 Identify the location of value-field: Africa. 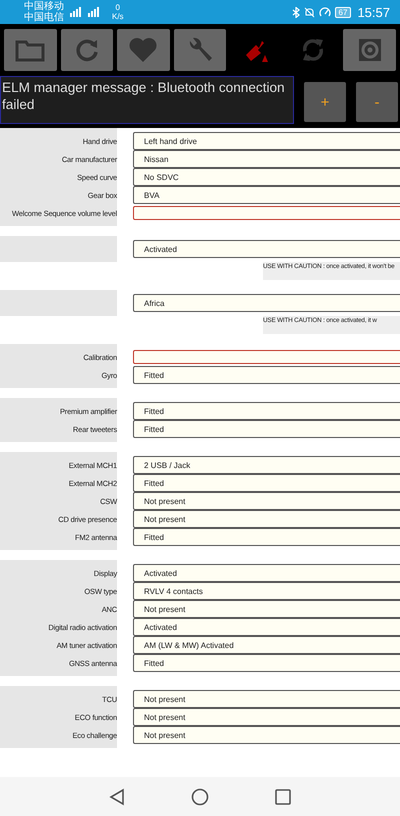
(266, 303).